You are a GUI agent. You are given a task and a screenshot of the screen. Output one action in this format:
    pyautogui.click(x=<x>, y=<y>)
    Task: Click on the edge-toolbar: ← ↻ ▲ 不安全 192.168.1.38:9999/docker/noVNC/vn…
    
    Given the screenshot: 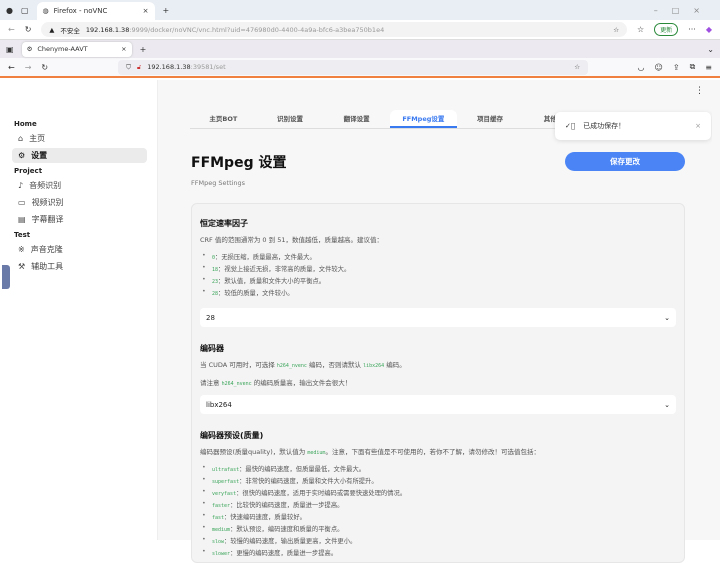 What is the action you would take?
    pyautogui.click(x=360, y=30)
    